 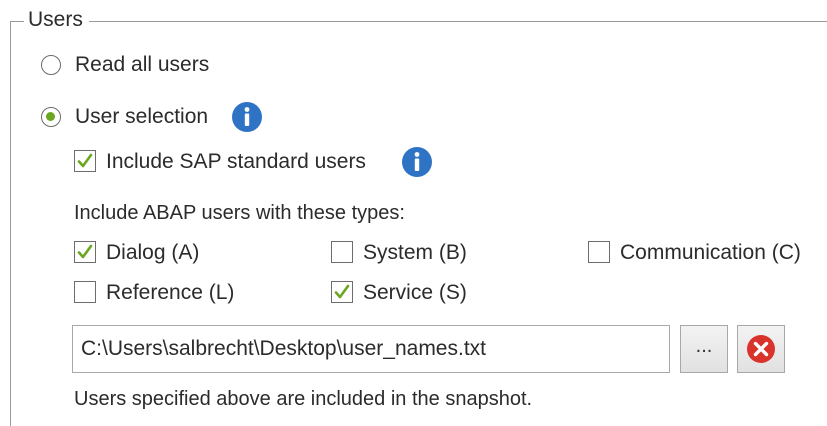 What do you see at coordinates (142, 65) in the screenshot?
I see `read-all-users-label: Read all users` at bounding box center [142, 65].